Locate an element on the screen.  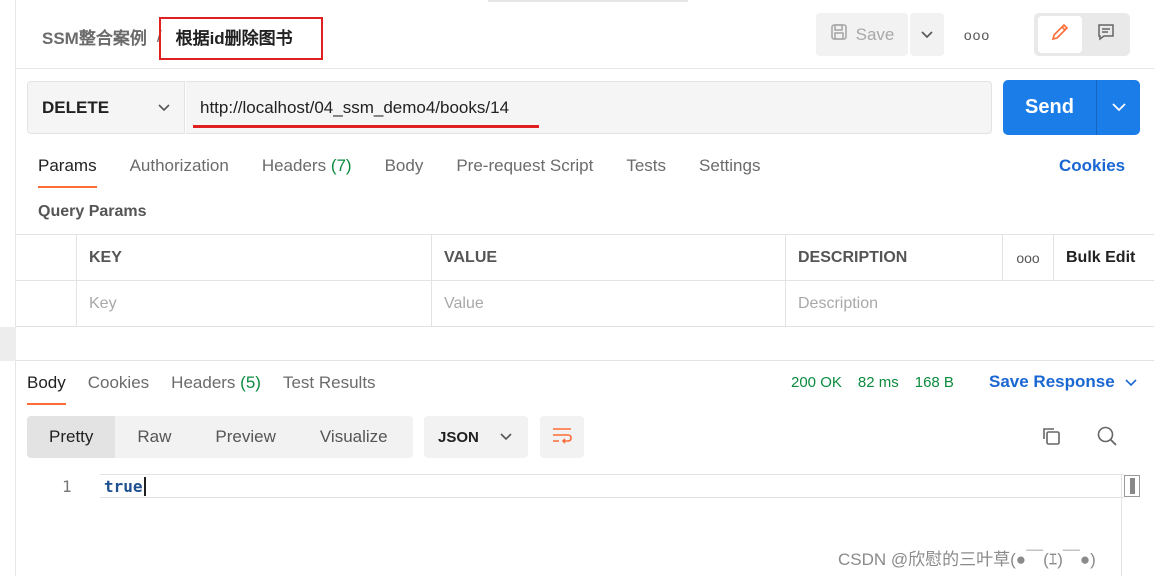
key-input: Key is located at coordinates (253, 304).